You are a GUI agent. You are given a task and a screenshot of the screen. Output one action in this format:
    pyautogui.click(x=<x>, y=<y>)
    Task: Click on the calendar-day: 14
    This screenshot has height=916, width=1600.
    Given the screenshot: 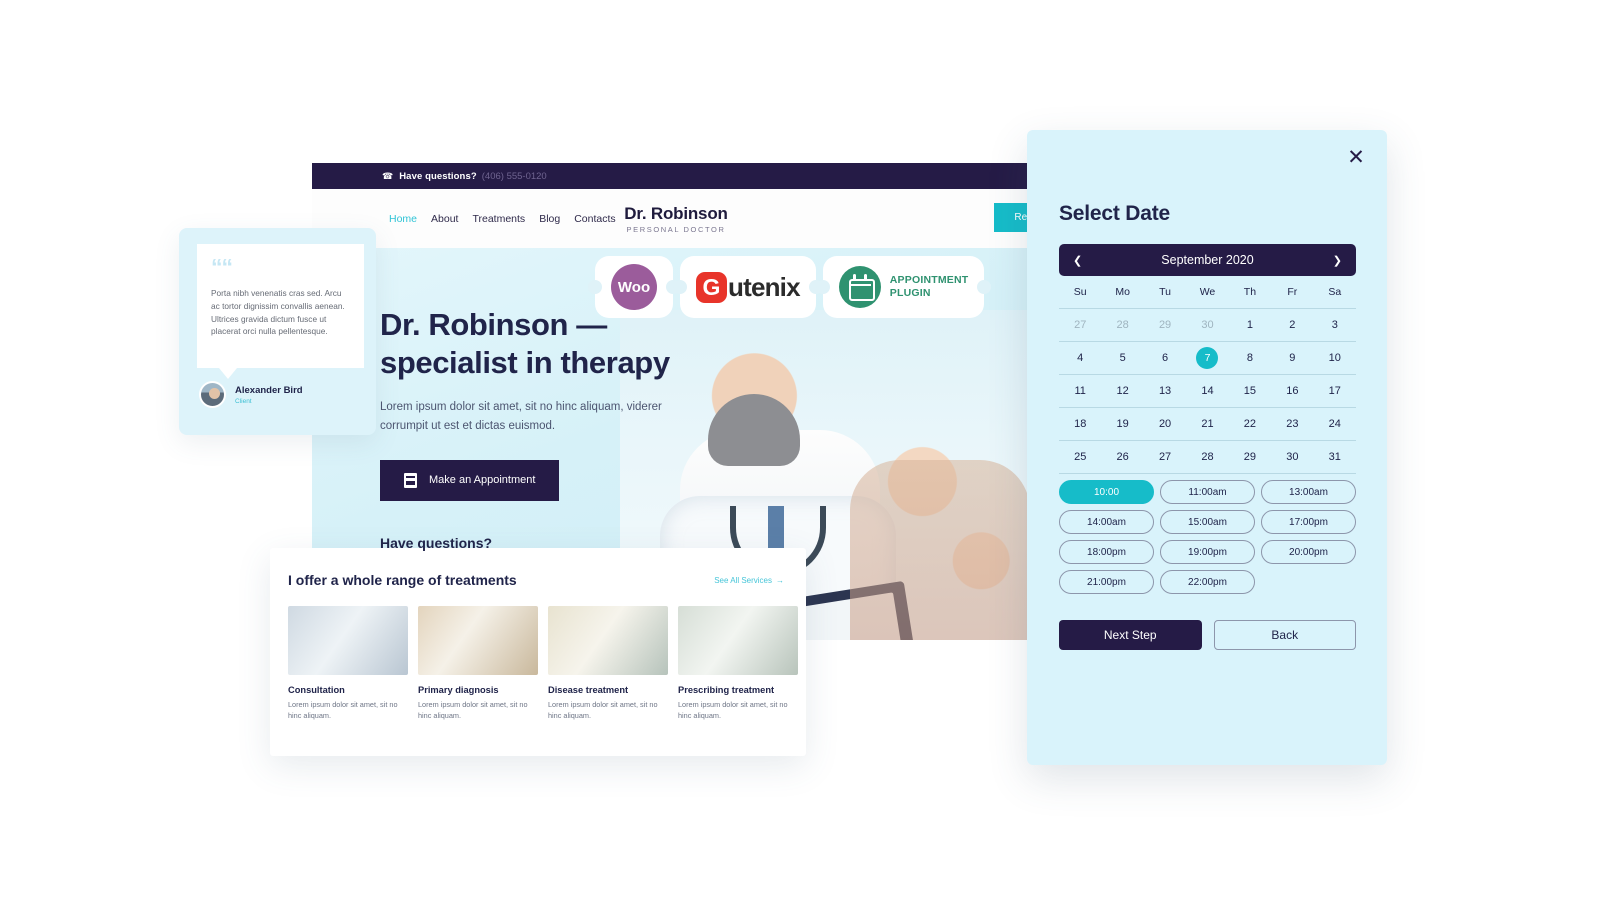 What is the action you would take?
    pyautogui.click(x=1207, y=391)
    